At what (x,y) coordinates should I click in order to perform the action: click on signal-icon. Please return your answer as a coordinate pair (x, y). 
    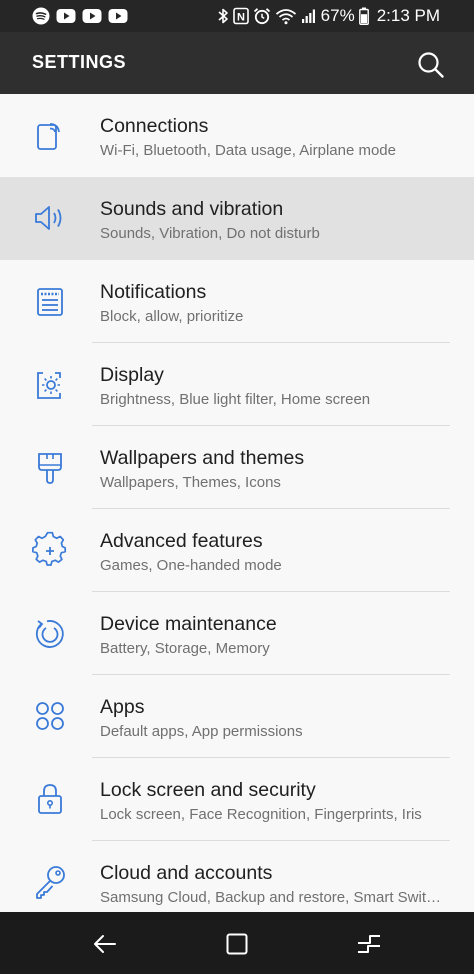
    Looking at the image, I should click on (308, 16).